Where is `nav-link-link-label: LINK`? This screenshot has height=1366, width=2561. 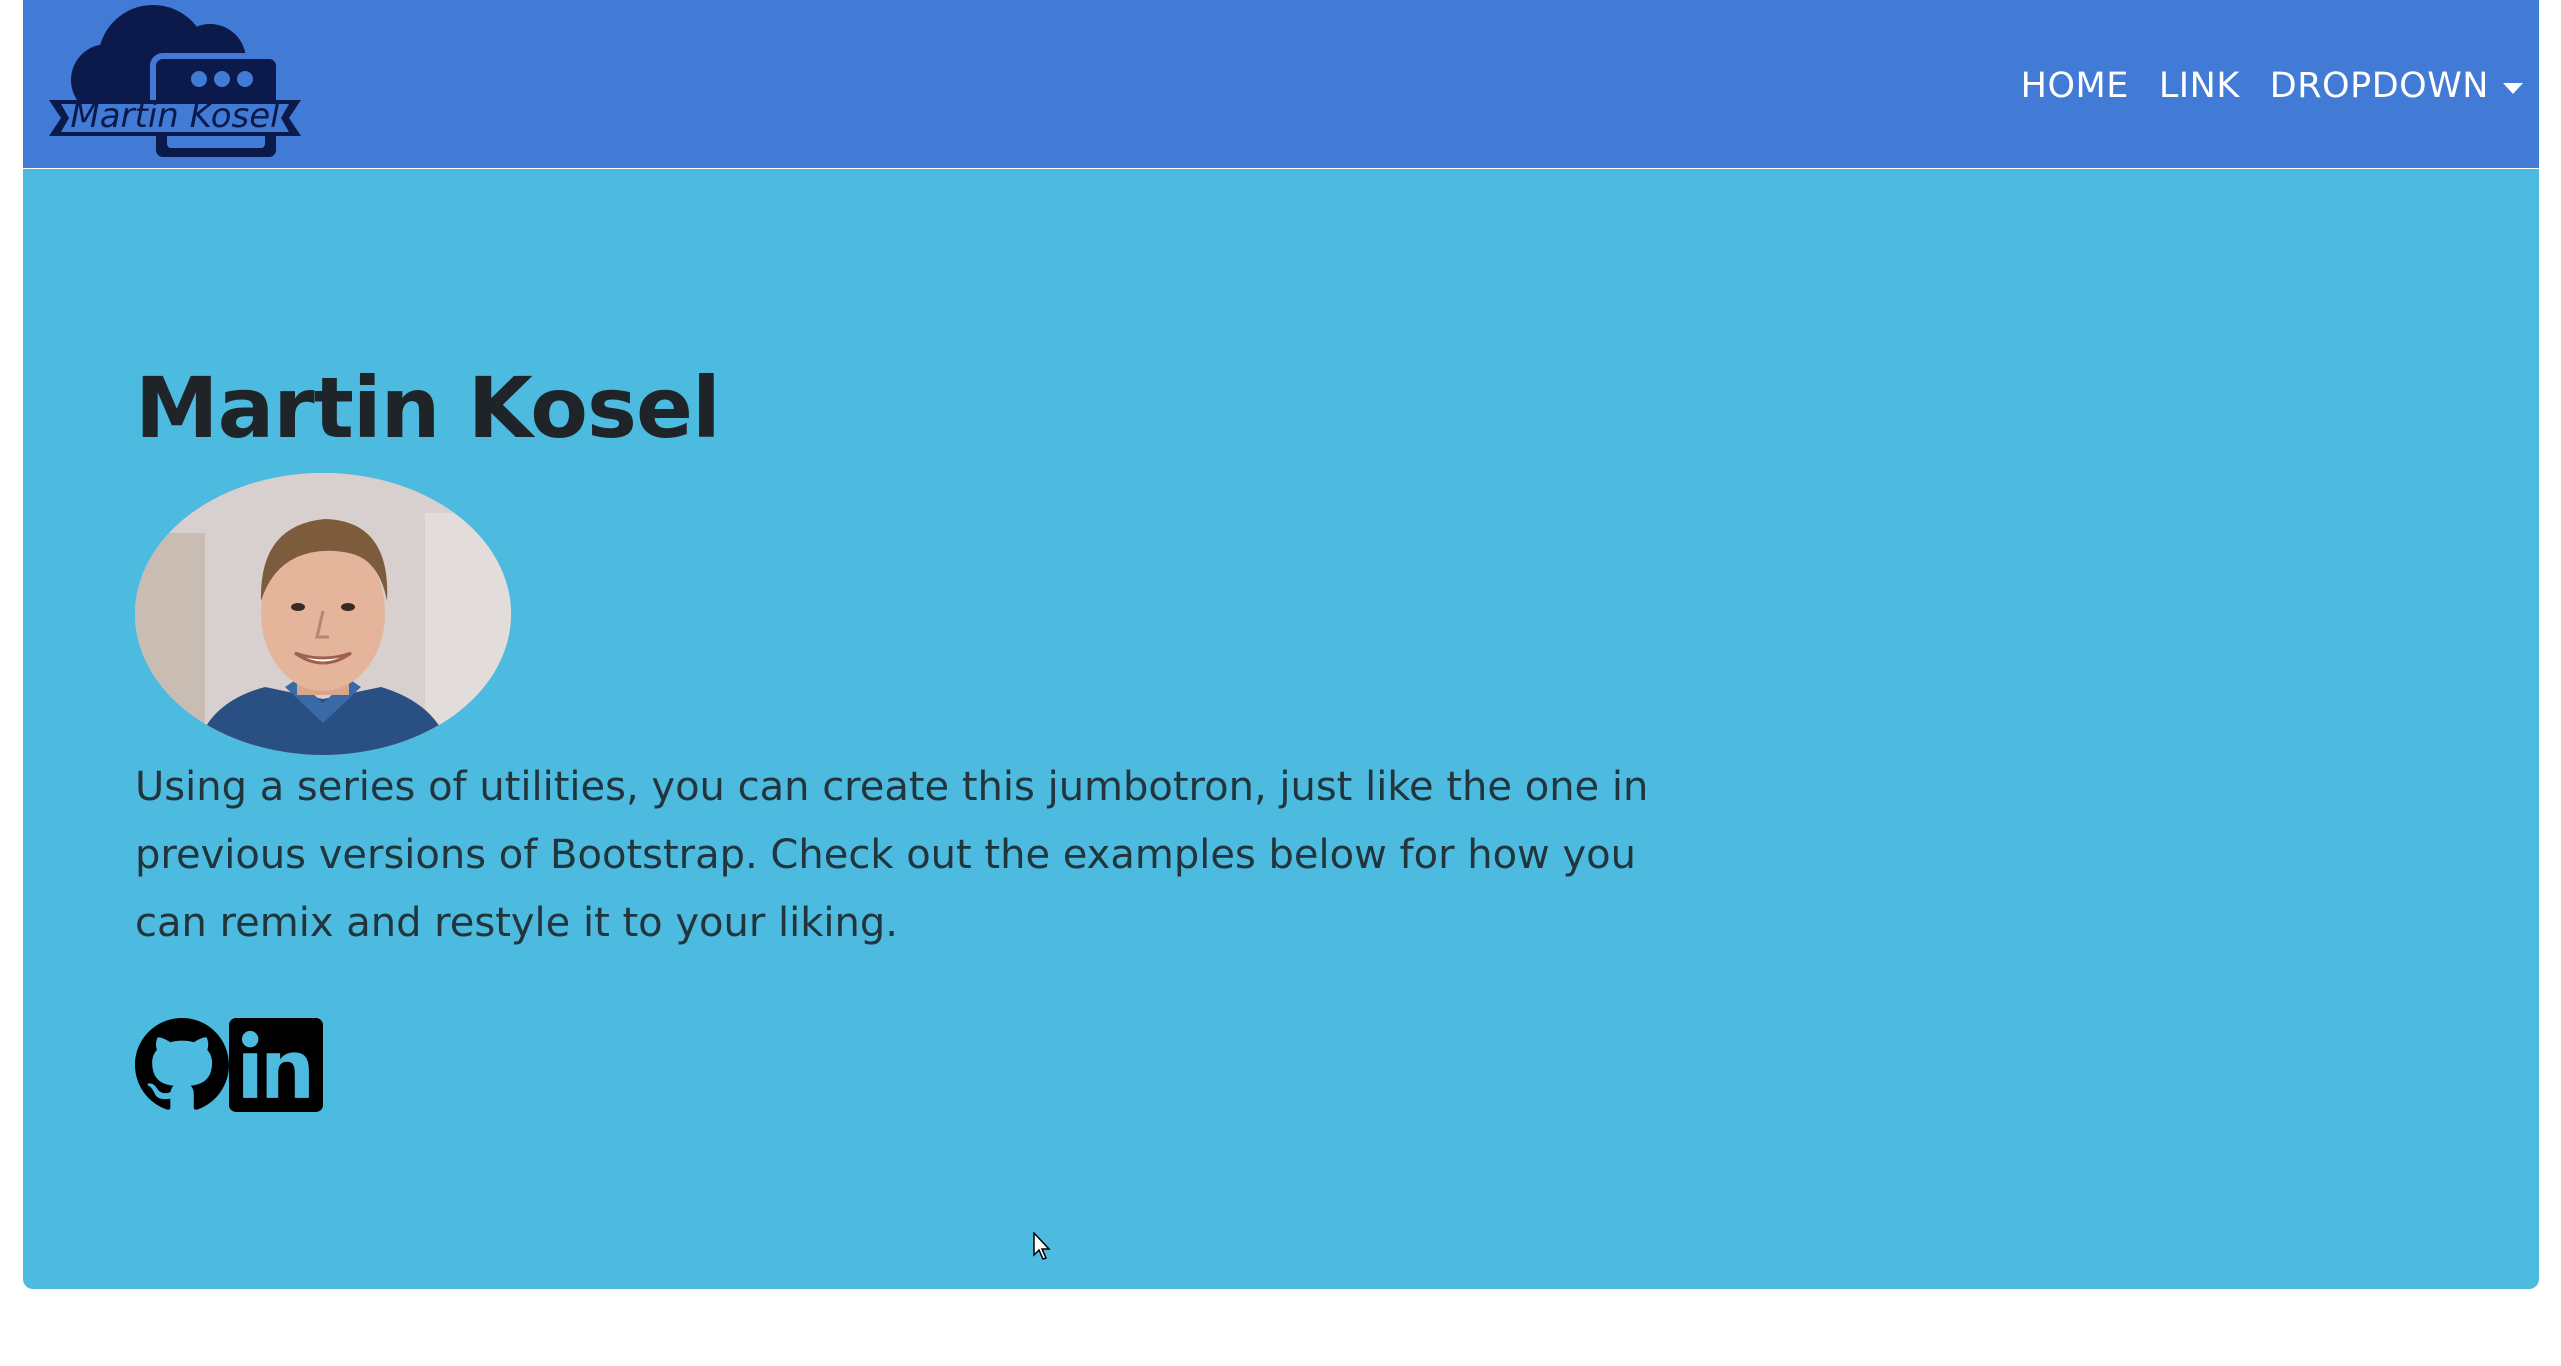
nav-link-link-label: LINK is located at coordinates (2199, 86).